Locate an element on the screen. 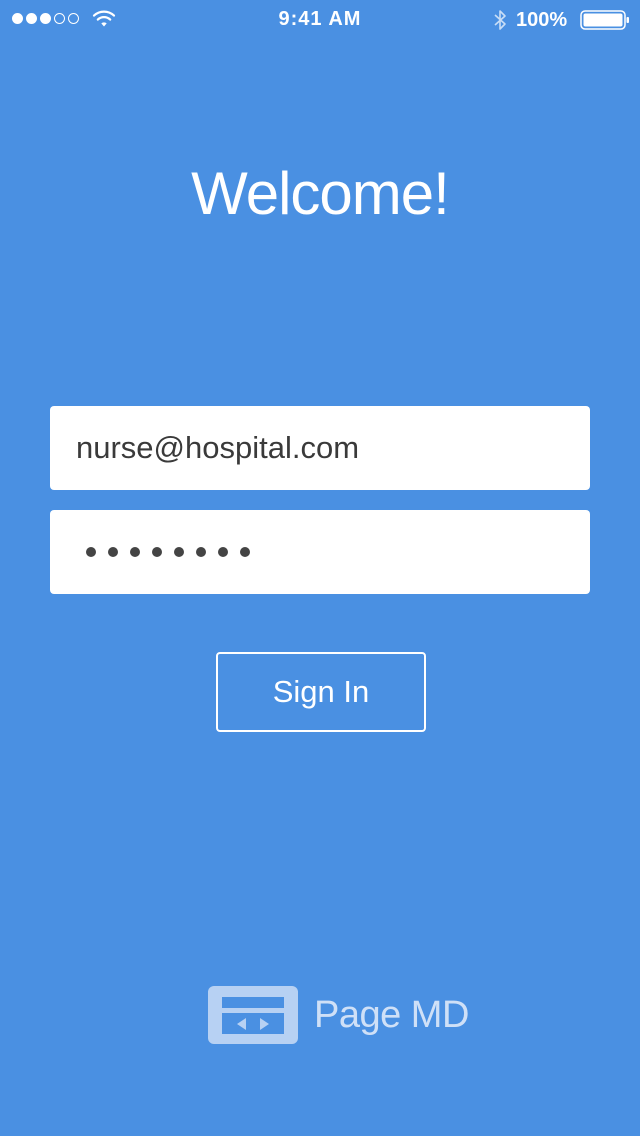  status-bar: 9:41 AM 100% is located at coordinates (320, 20).